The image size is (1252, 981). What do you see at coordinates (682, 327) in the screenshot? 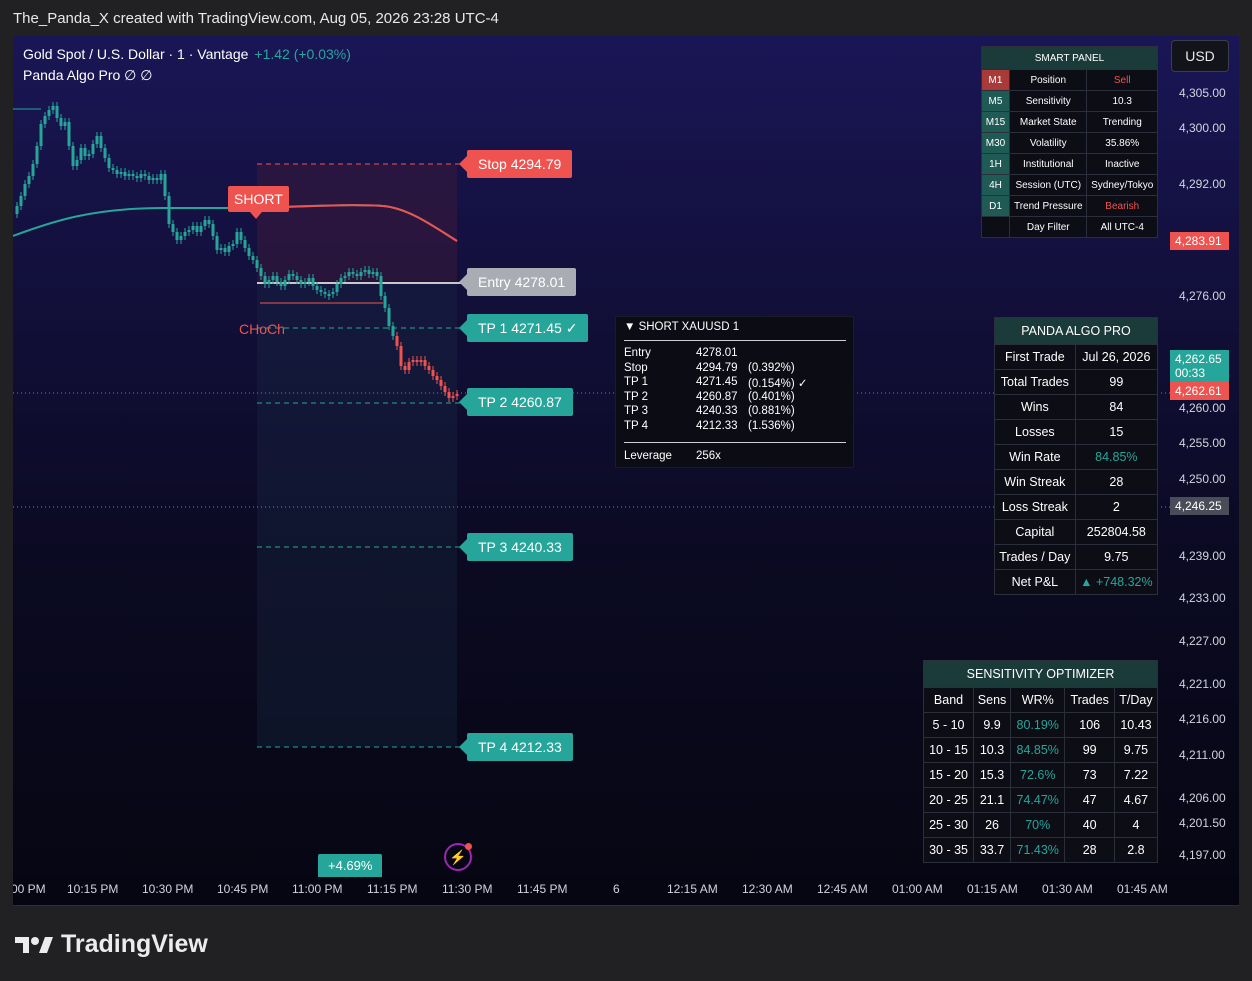
I see `tooltip-title: ▼ SHORT XAUUSD 1` at bounding box center [682, 327].